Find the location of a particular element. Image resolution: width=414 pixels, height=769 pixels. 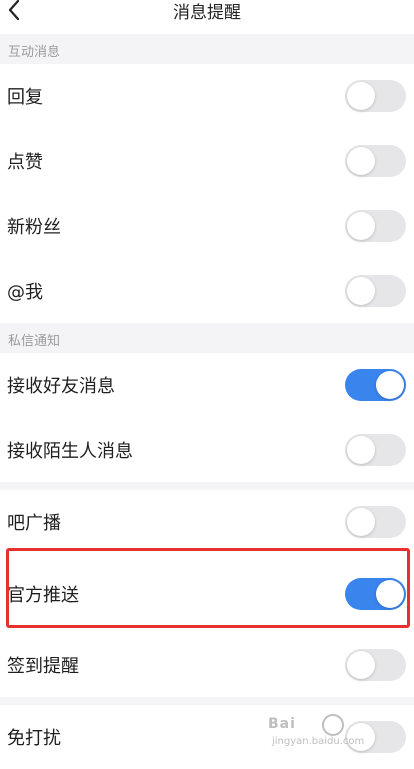

page-title: 消息提醒 is located at coordinates (207, 13).